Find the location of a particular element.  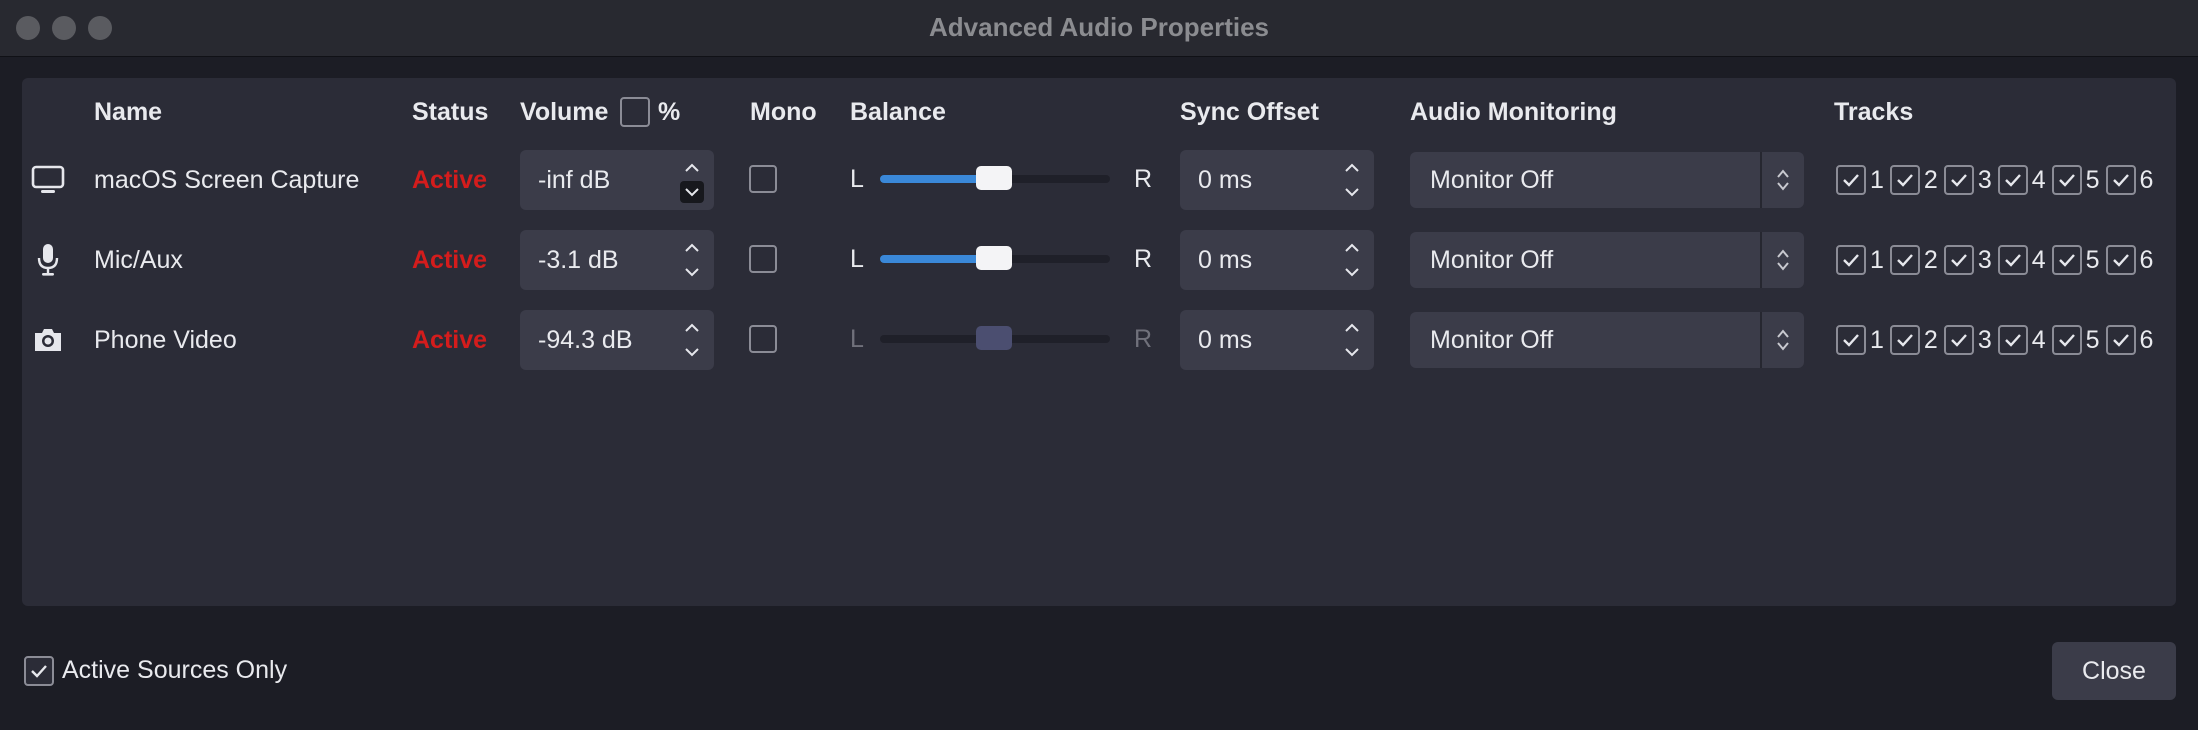

header-balance: Balance is located at coordinates (898, 112).